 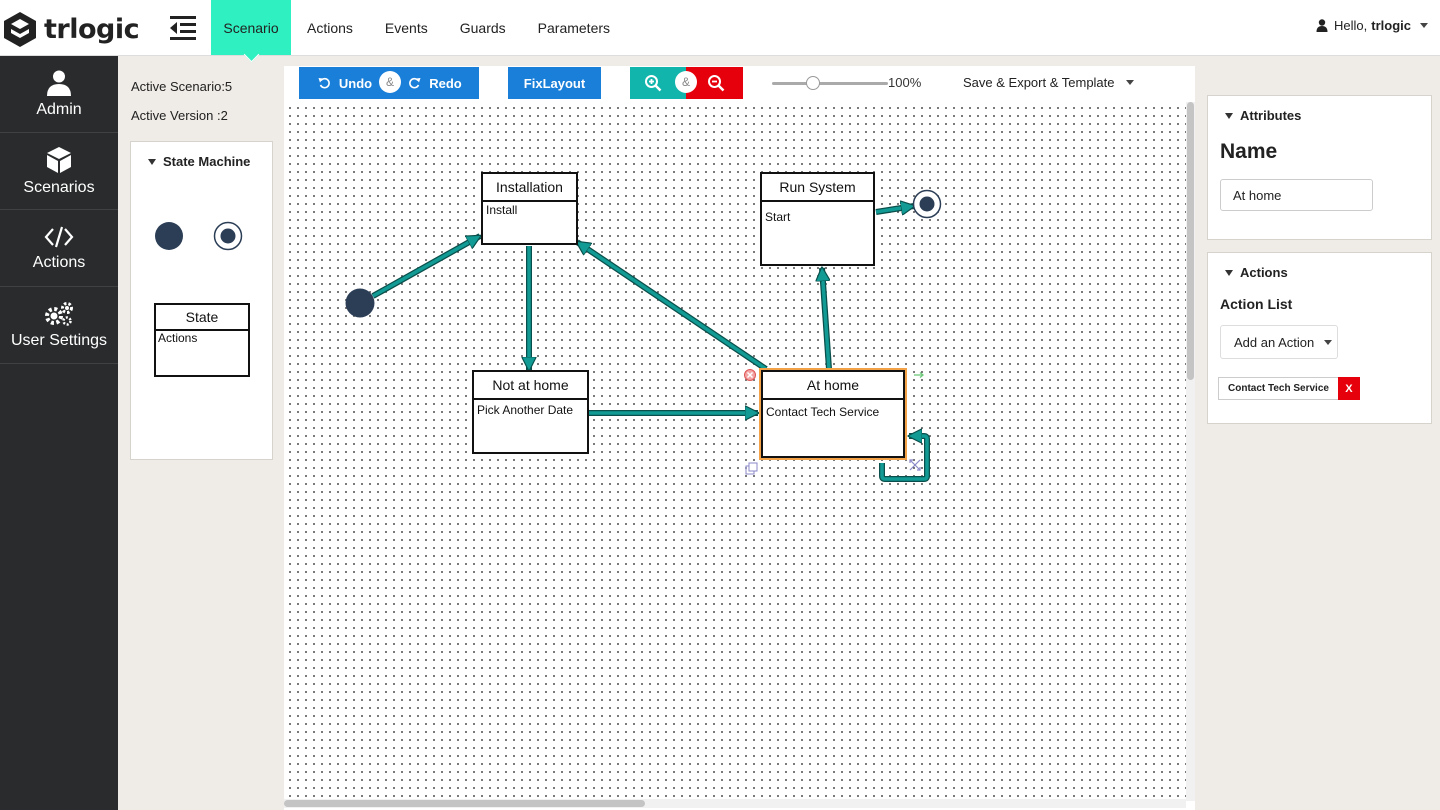 What do you see at coordinates (1264, 272) in the screenshot?
I see `actions-title: Actions` at bounding box center [1264, 272].